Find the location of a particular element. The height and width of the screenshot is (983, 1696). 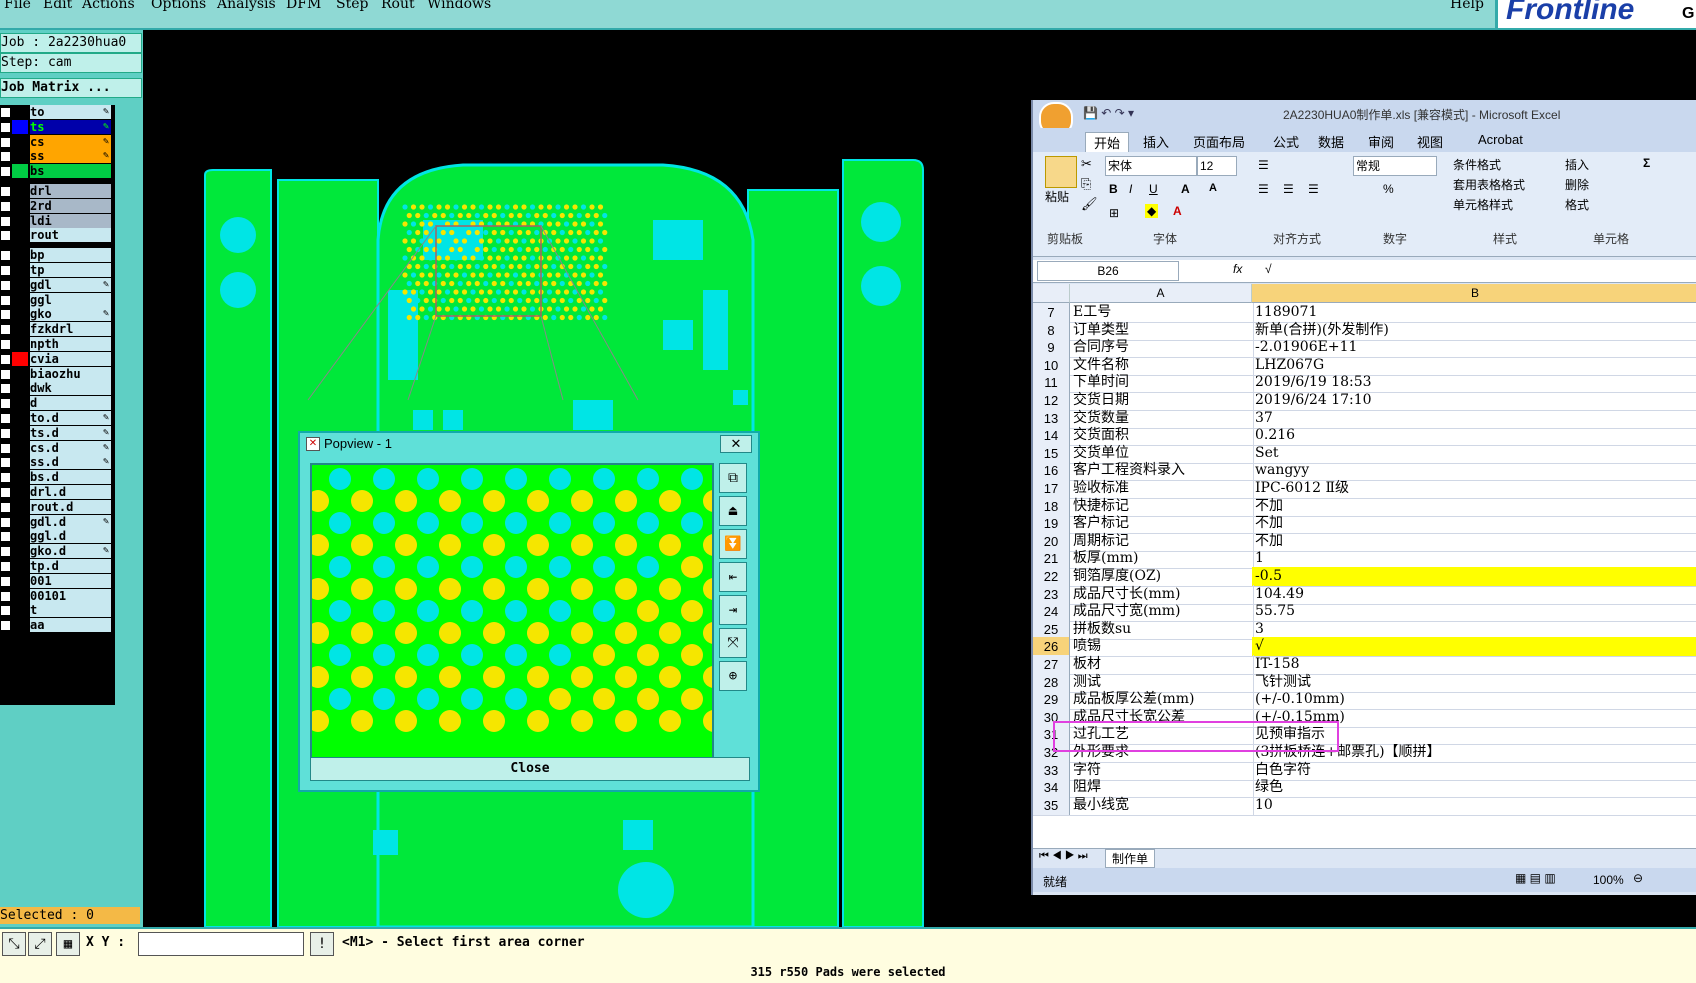

fill-color-icon: ◆ is located at coordinates (1152, 211).